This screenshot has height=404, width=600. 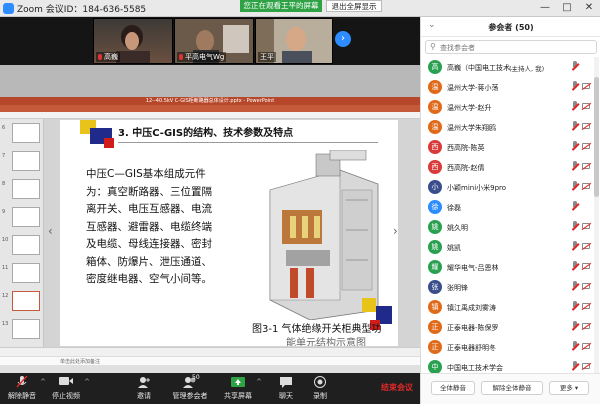 What do you see at coordinates (545, 8) in the screenshot?
I see `minimize-button: —` at bounding box center [545, 8].